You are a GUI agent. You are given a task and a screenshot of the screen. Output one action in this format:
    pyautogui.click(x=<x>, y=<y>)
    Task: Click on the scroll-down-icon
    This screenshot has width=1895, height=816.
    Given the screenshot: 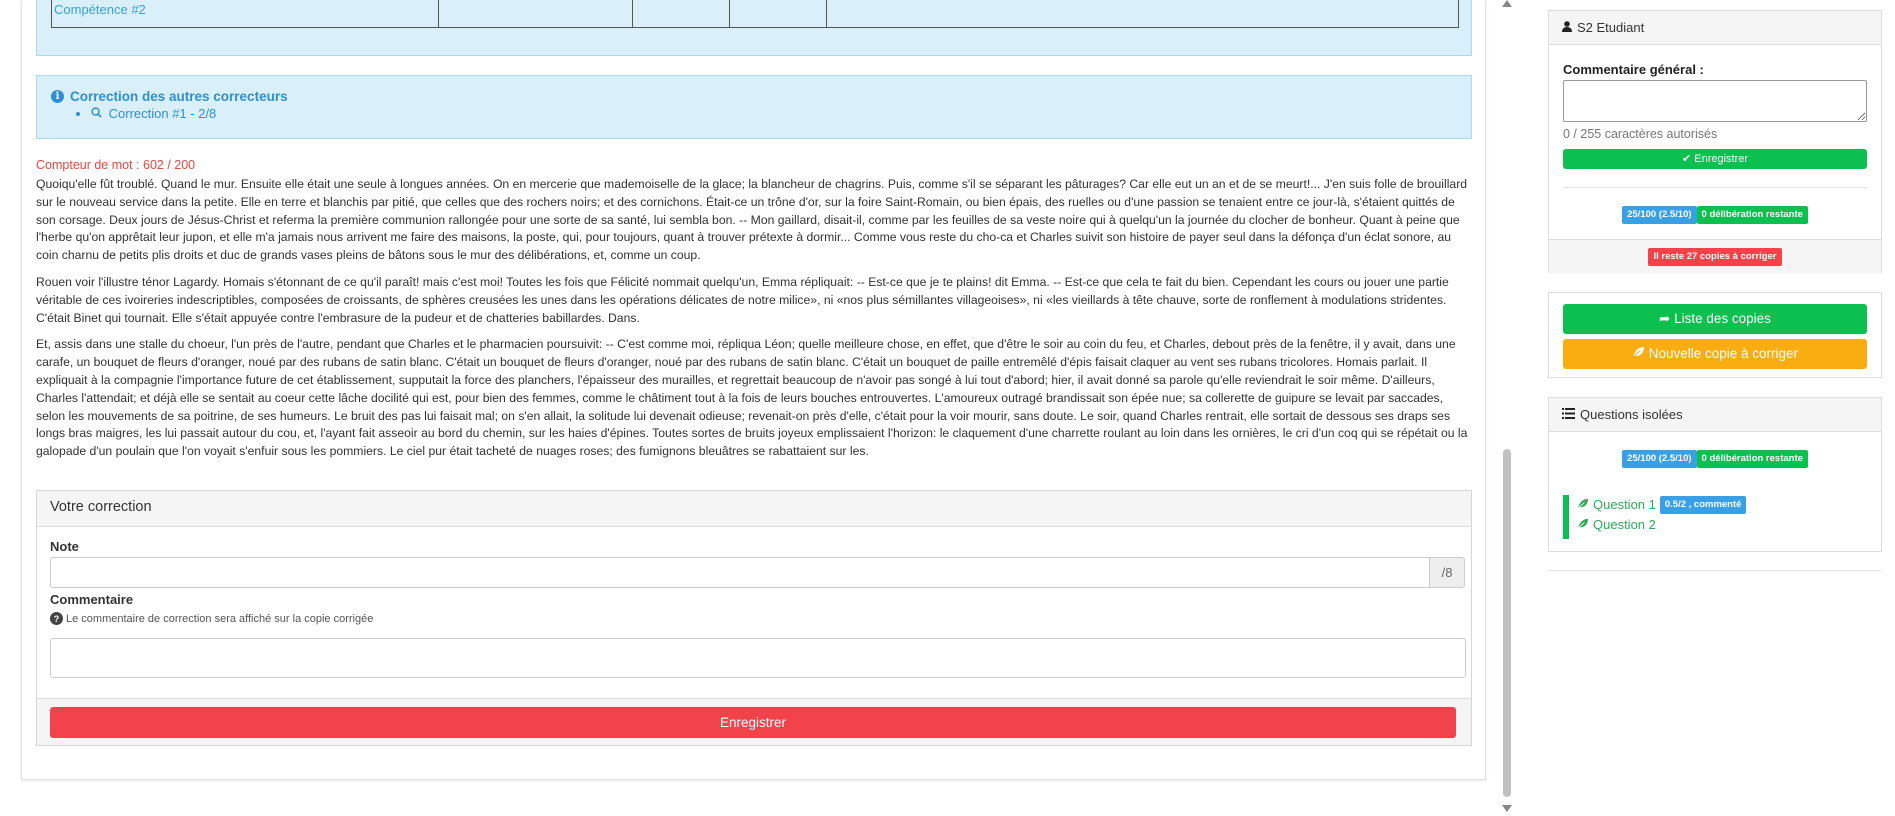 What is the action you would take?
    pyautogui.click(x=1507, y=808)
    